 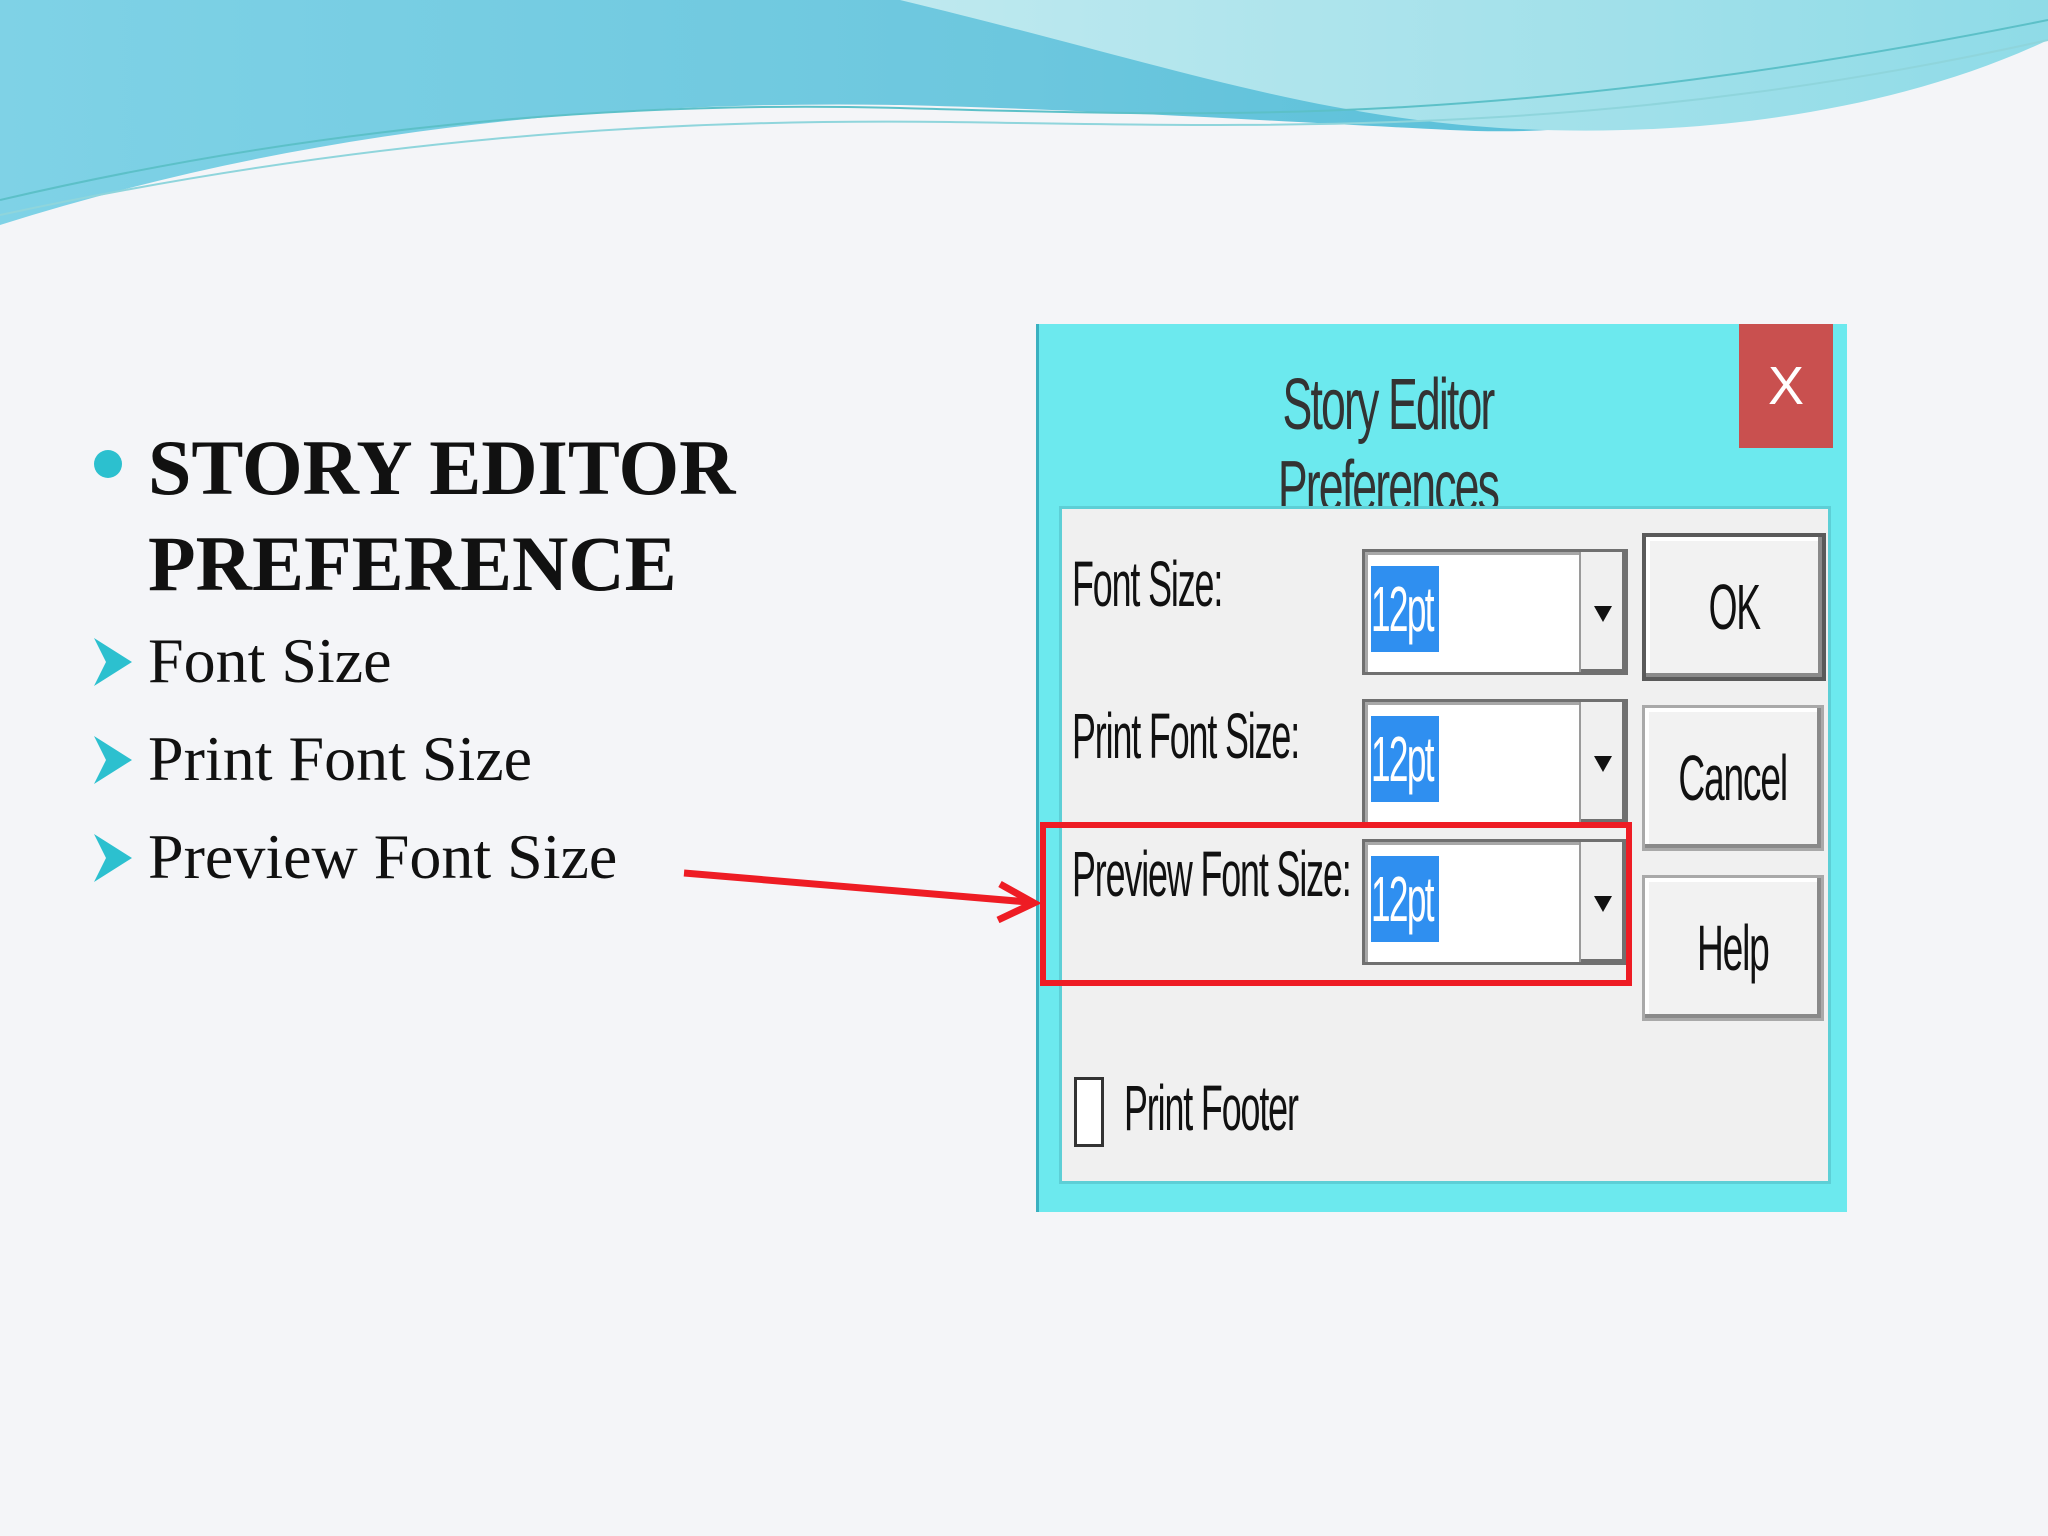 I want to click on list-item-label: Preview Font Size, so click(x=383, y=856).